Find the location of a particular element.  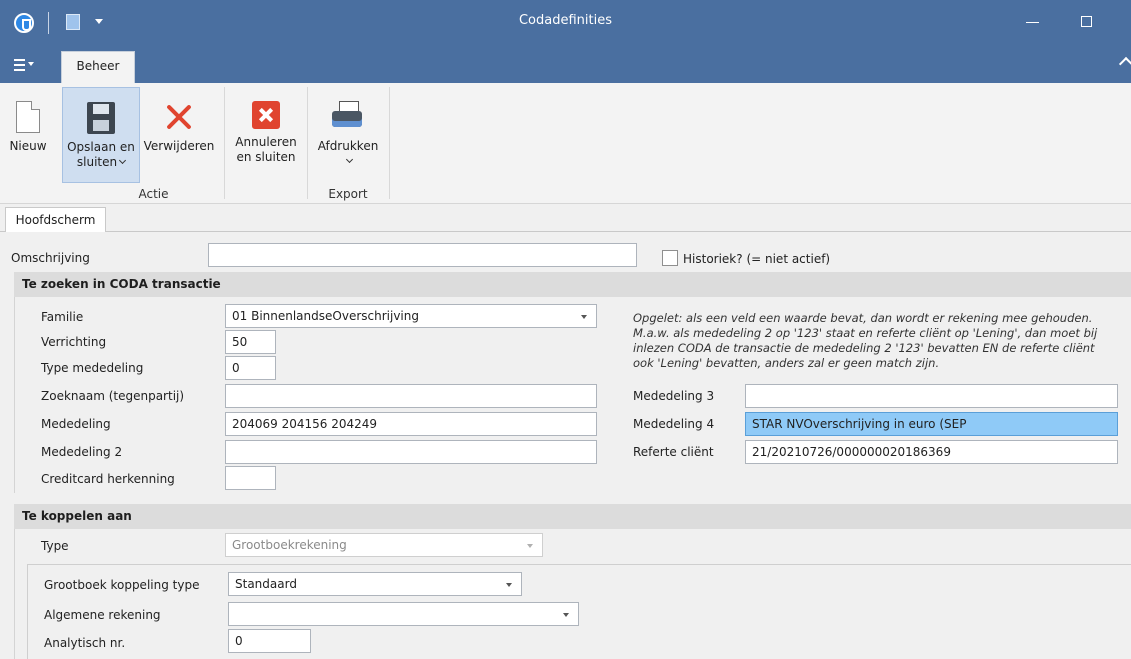

verrichting-label: Verrichting is located at coordinates (74, 342).